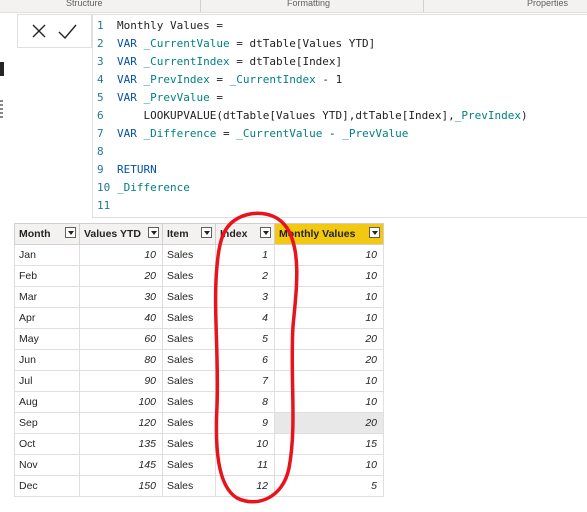  I want to click on column-header-month: Month, so click(47, 234).